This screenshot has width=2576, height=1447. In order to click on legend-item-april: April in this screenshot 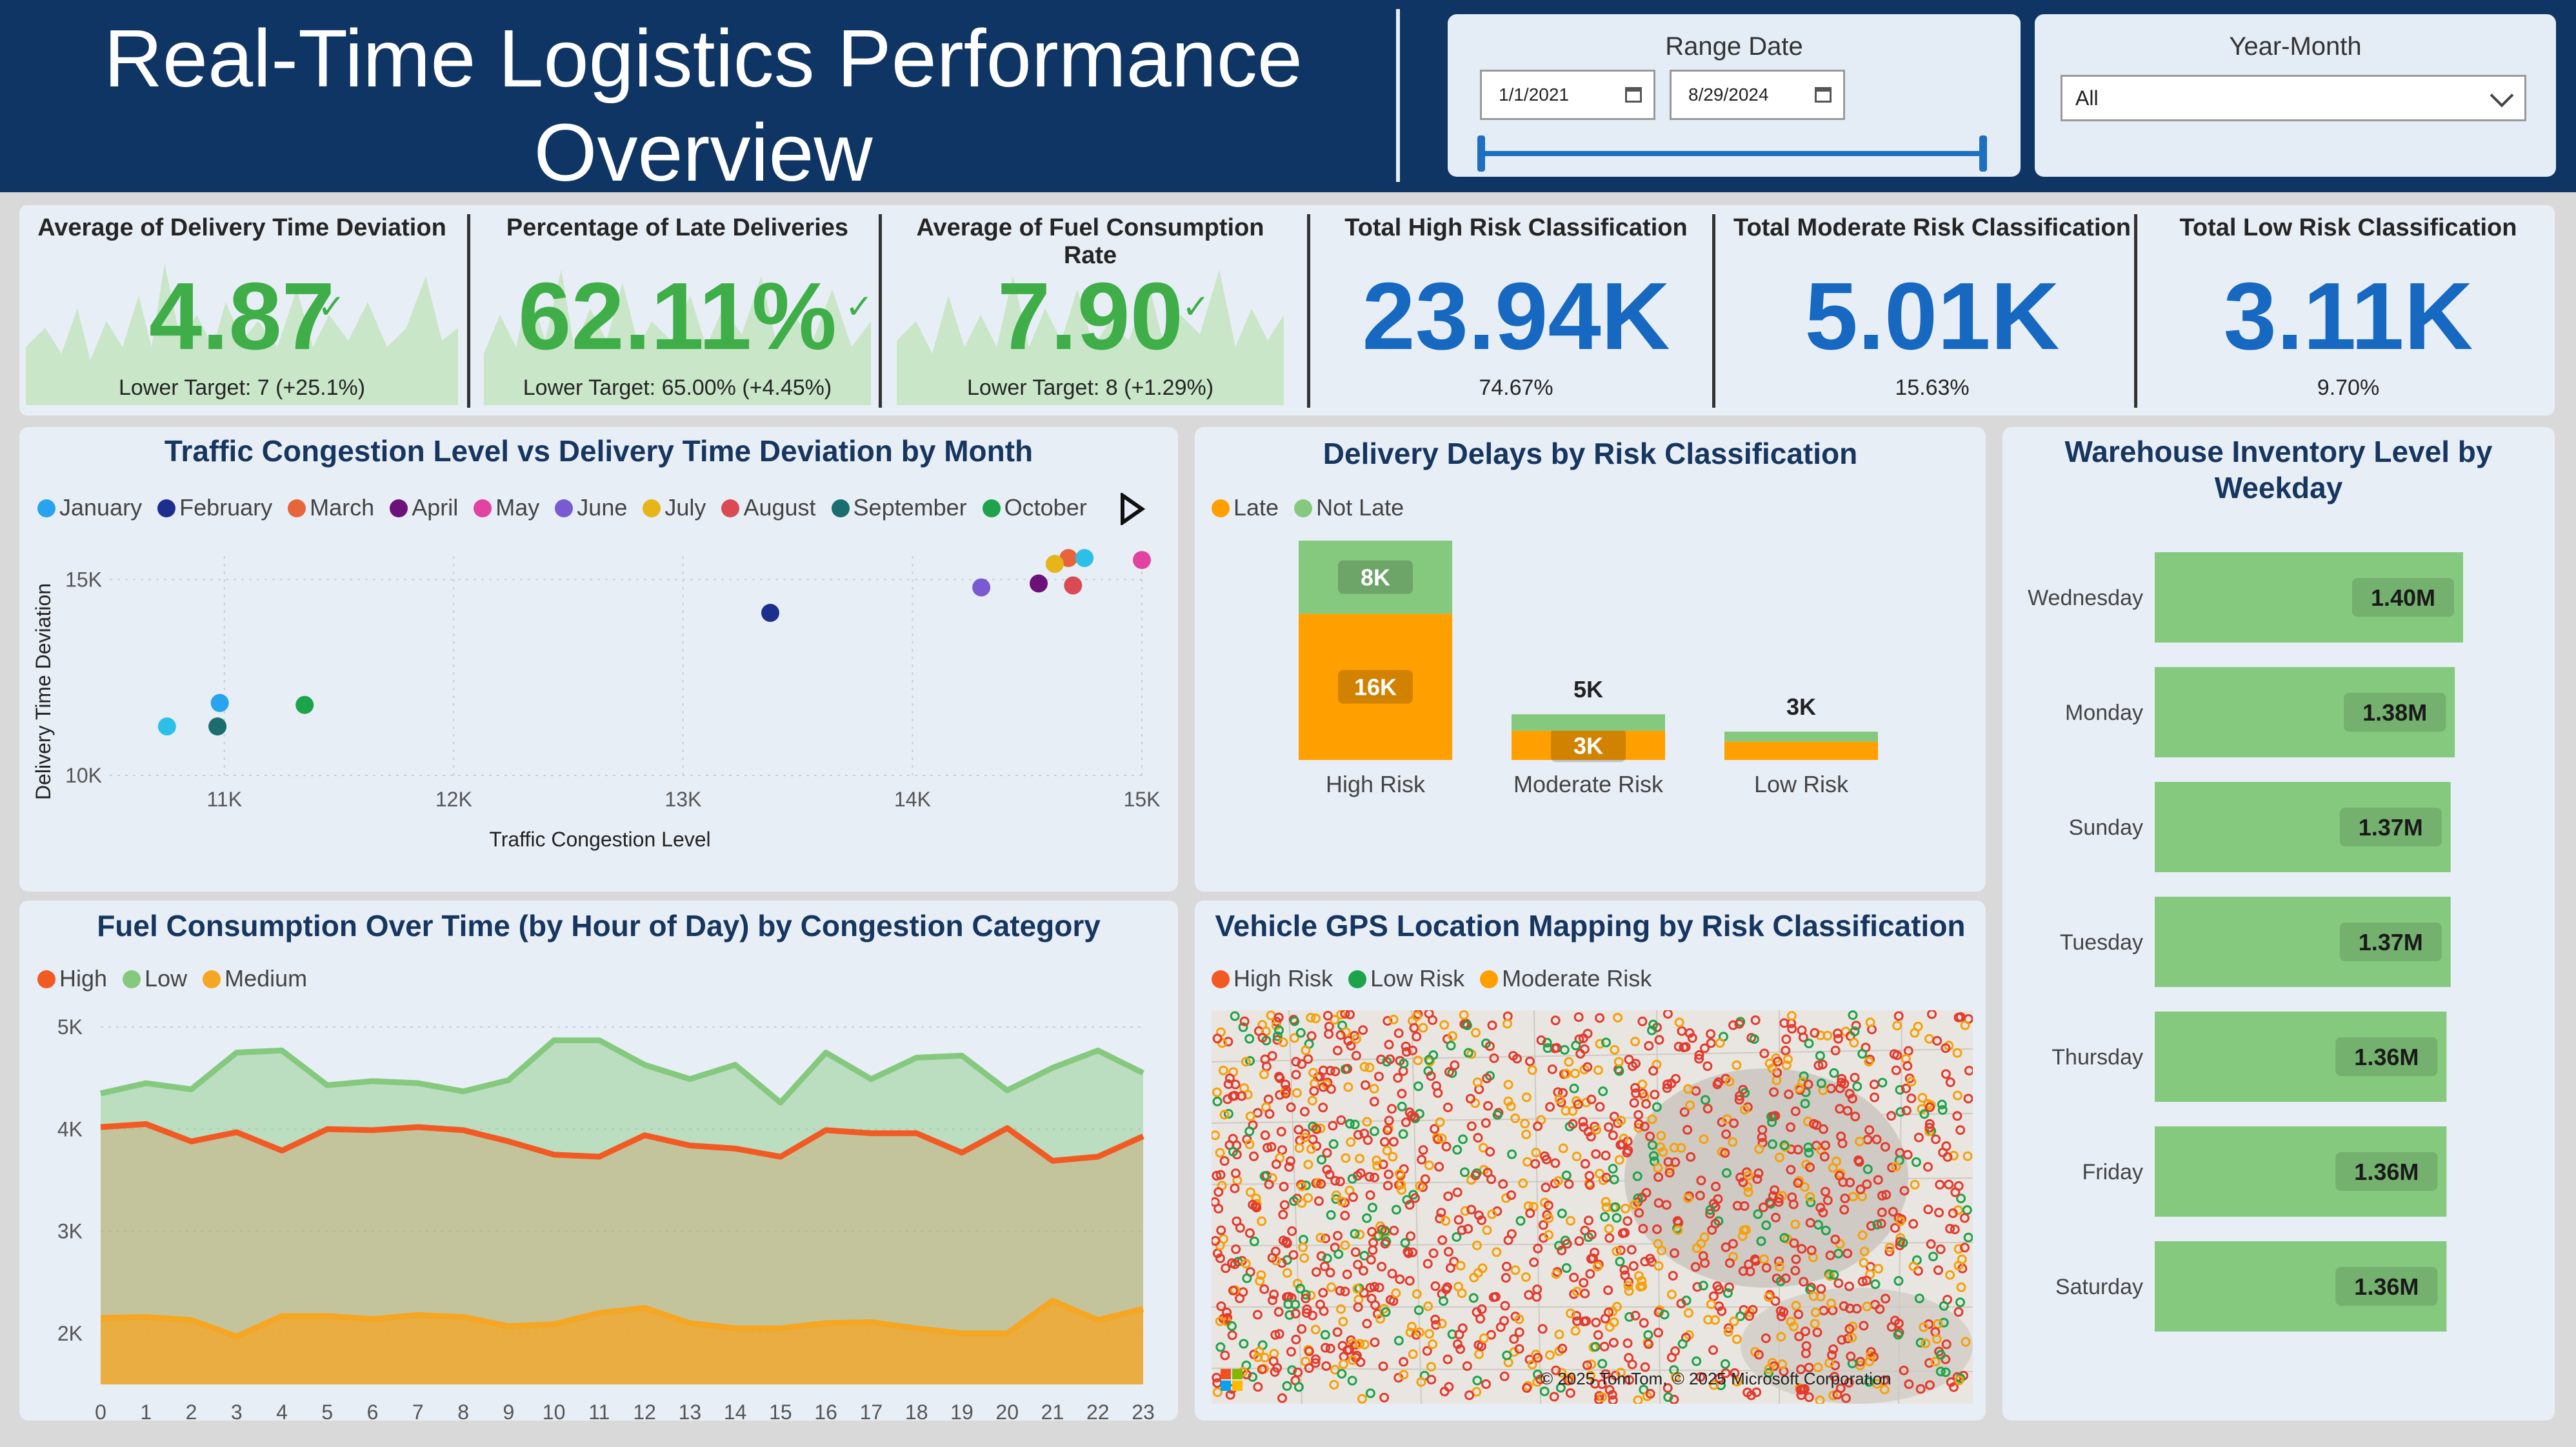, I will do `click(424, 507)`.